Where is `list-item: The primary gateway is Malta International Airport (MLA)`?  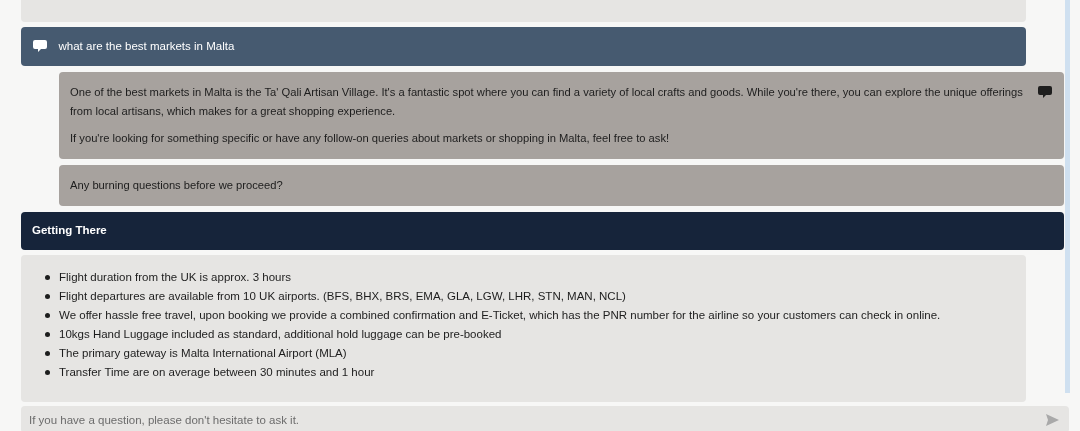 list-item: The primary gateway is Malta International Airport (MLA) is located at coordinates (203, 353).